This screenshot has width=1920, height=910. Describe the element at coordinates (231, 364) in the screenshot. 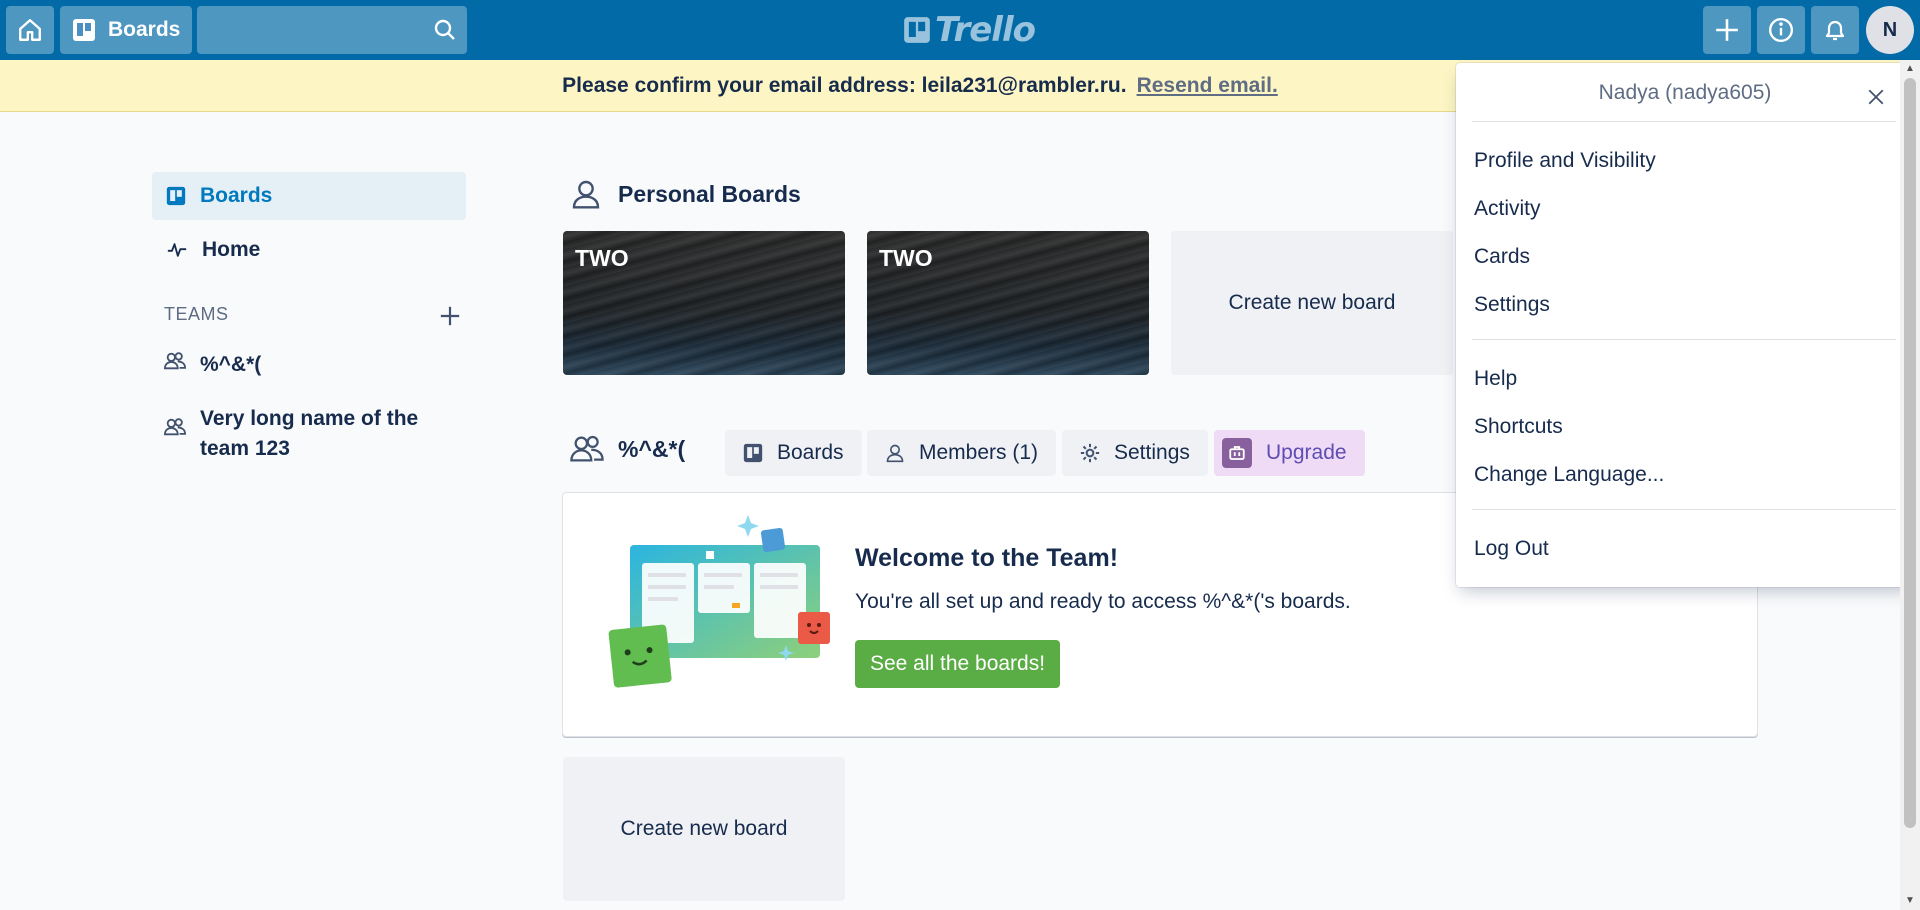

I see `team-label: %^&*(` at that location.